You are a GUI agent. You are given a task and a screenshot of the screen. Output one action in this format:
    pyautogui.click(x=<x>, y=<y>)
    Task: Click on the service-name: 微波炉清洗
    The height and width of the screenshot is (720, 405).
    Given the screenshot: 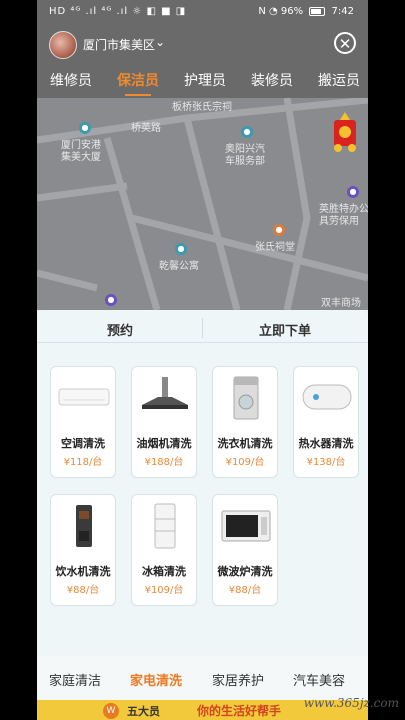 What is the action you would take?
    pyautogui.click(x=245, y=571)
    